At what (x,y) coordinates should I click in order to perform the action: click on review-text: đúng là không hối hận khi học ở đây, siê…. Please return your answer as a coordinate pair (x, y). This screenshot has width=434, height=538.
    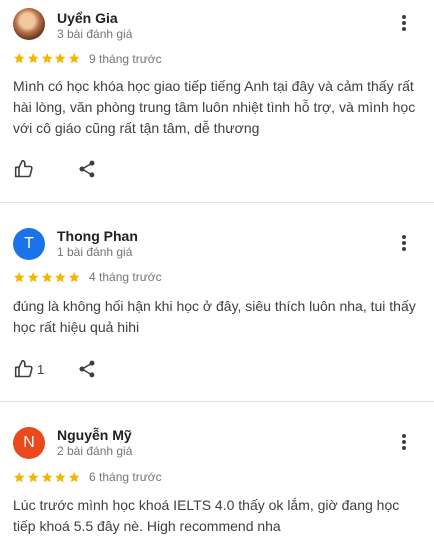
    Looking at the image, I should click on (214, 316).